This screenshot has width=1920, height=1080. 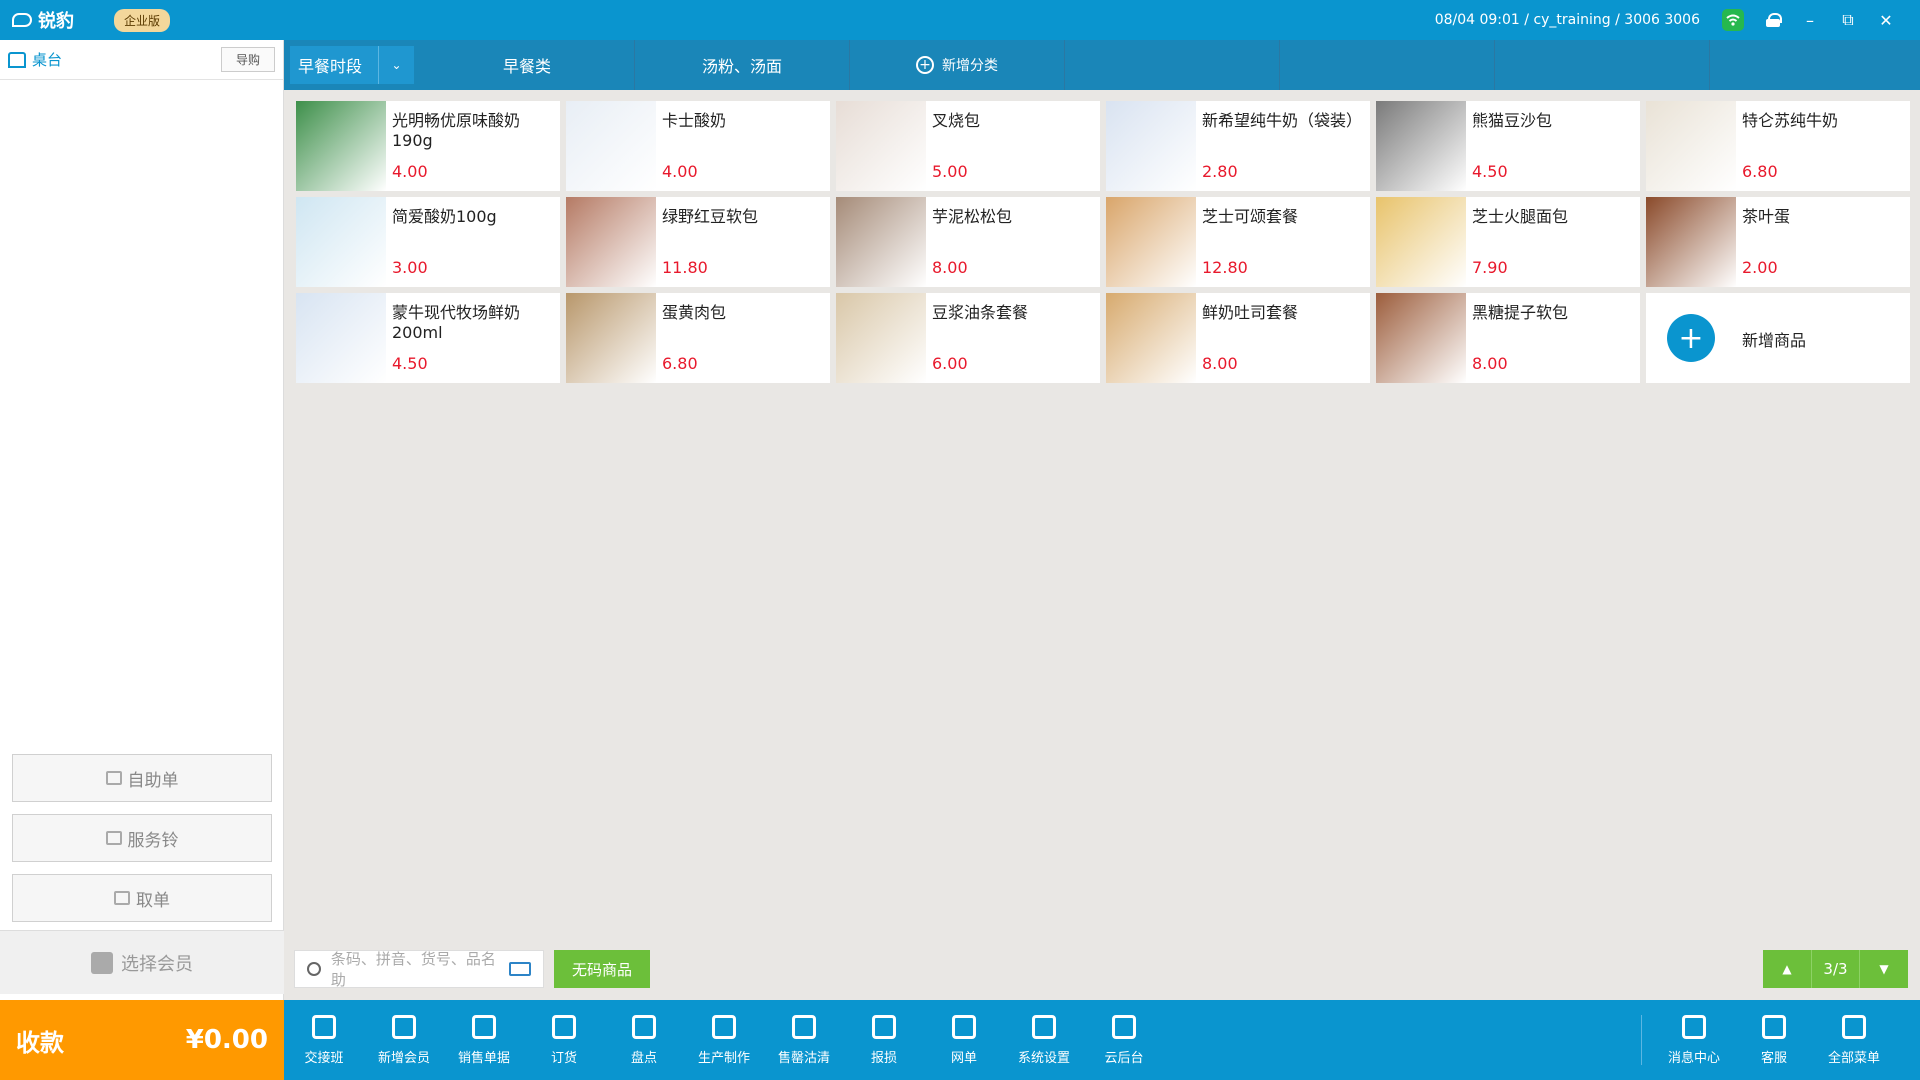 What do you see at coordinates (428, 146) in the screenshot?
I see `product-card: 光明畅优原味酸奶190g 4.00` at bounding box center [428, 146].